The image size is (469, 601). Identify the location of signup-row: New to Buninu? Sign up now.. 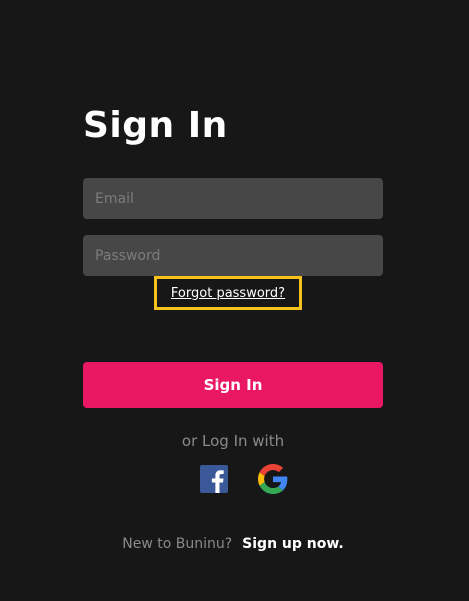
(233, 544).